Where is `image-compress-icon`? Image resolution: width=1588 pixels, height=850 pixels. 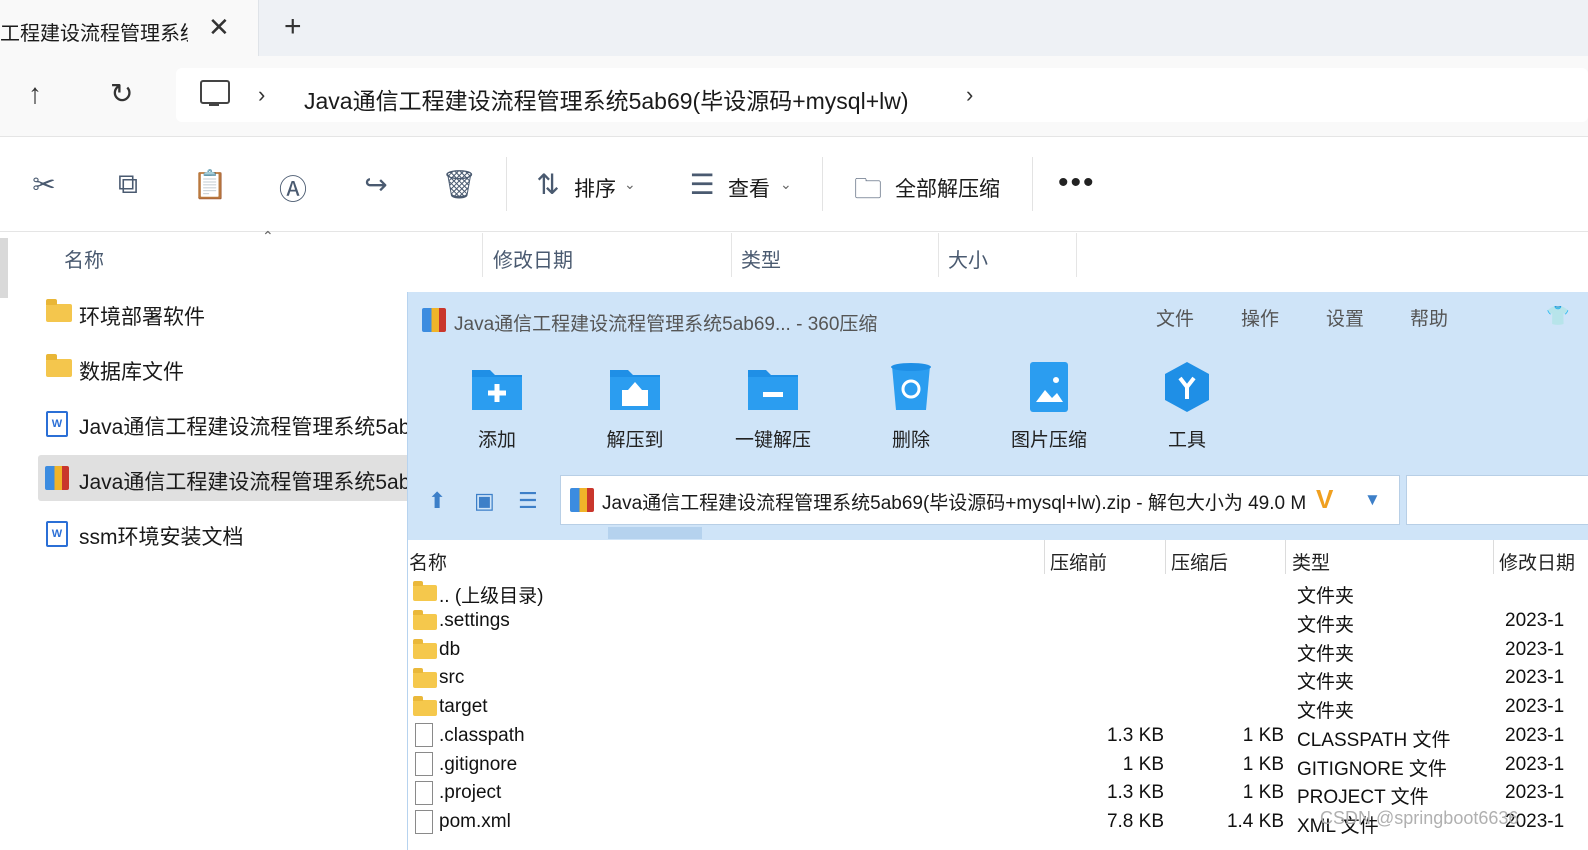
image-compress-icon is located at coordinates (1049, 387).